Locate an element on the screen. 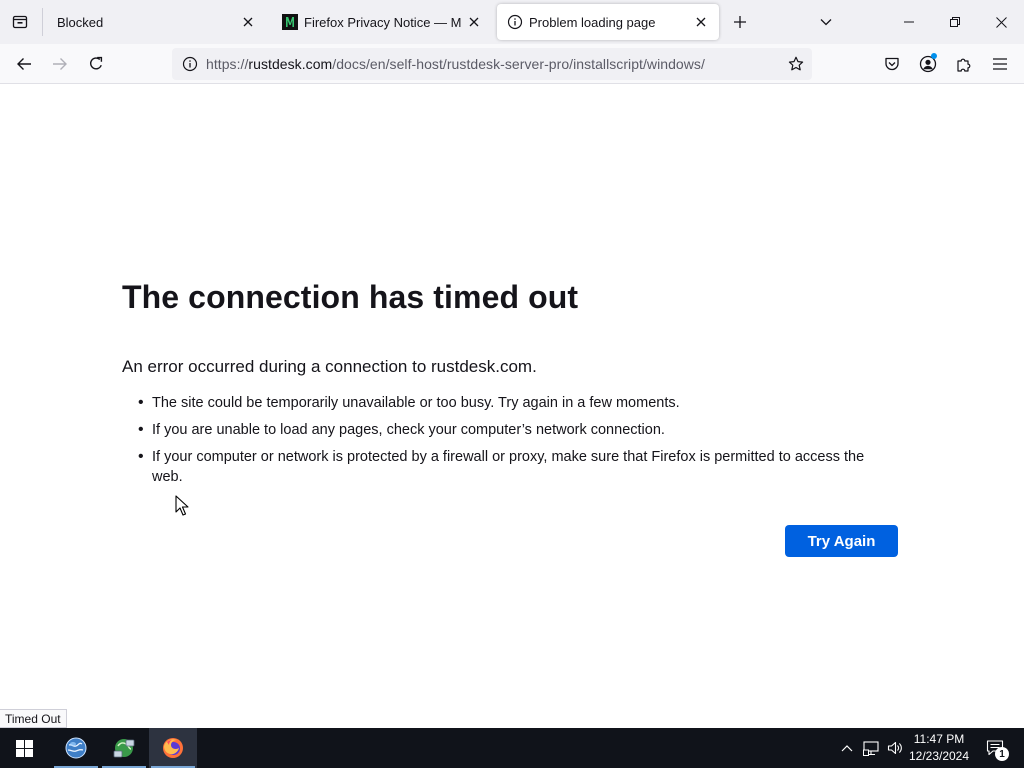  extensions-button is located at coordinates (964, 64).